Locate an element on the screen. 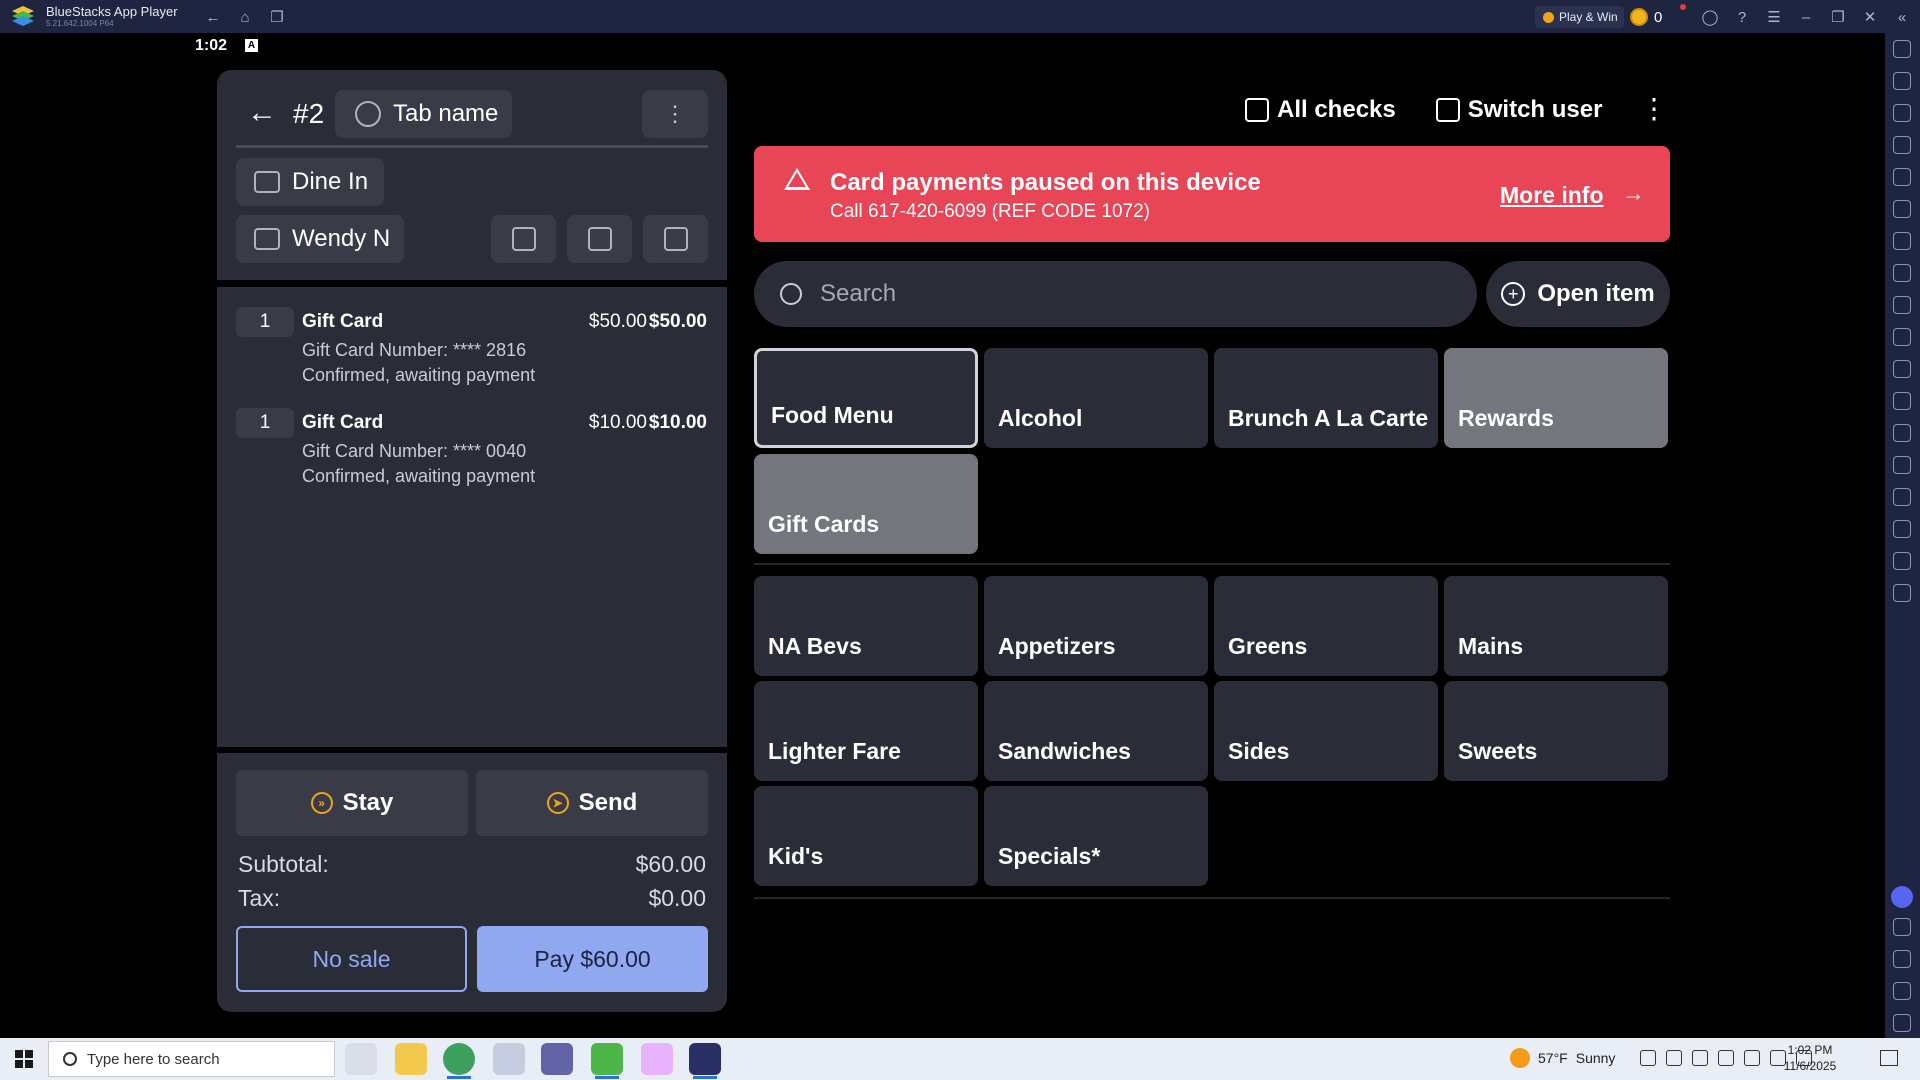 The image size is (1920, 1080). category-tile-label: Kid's is located at coordinates (796, 856).